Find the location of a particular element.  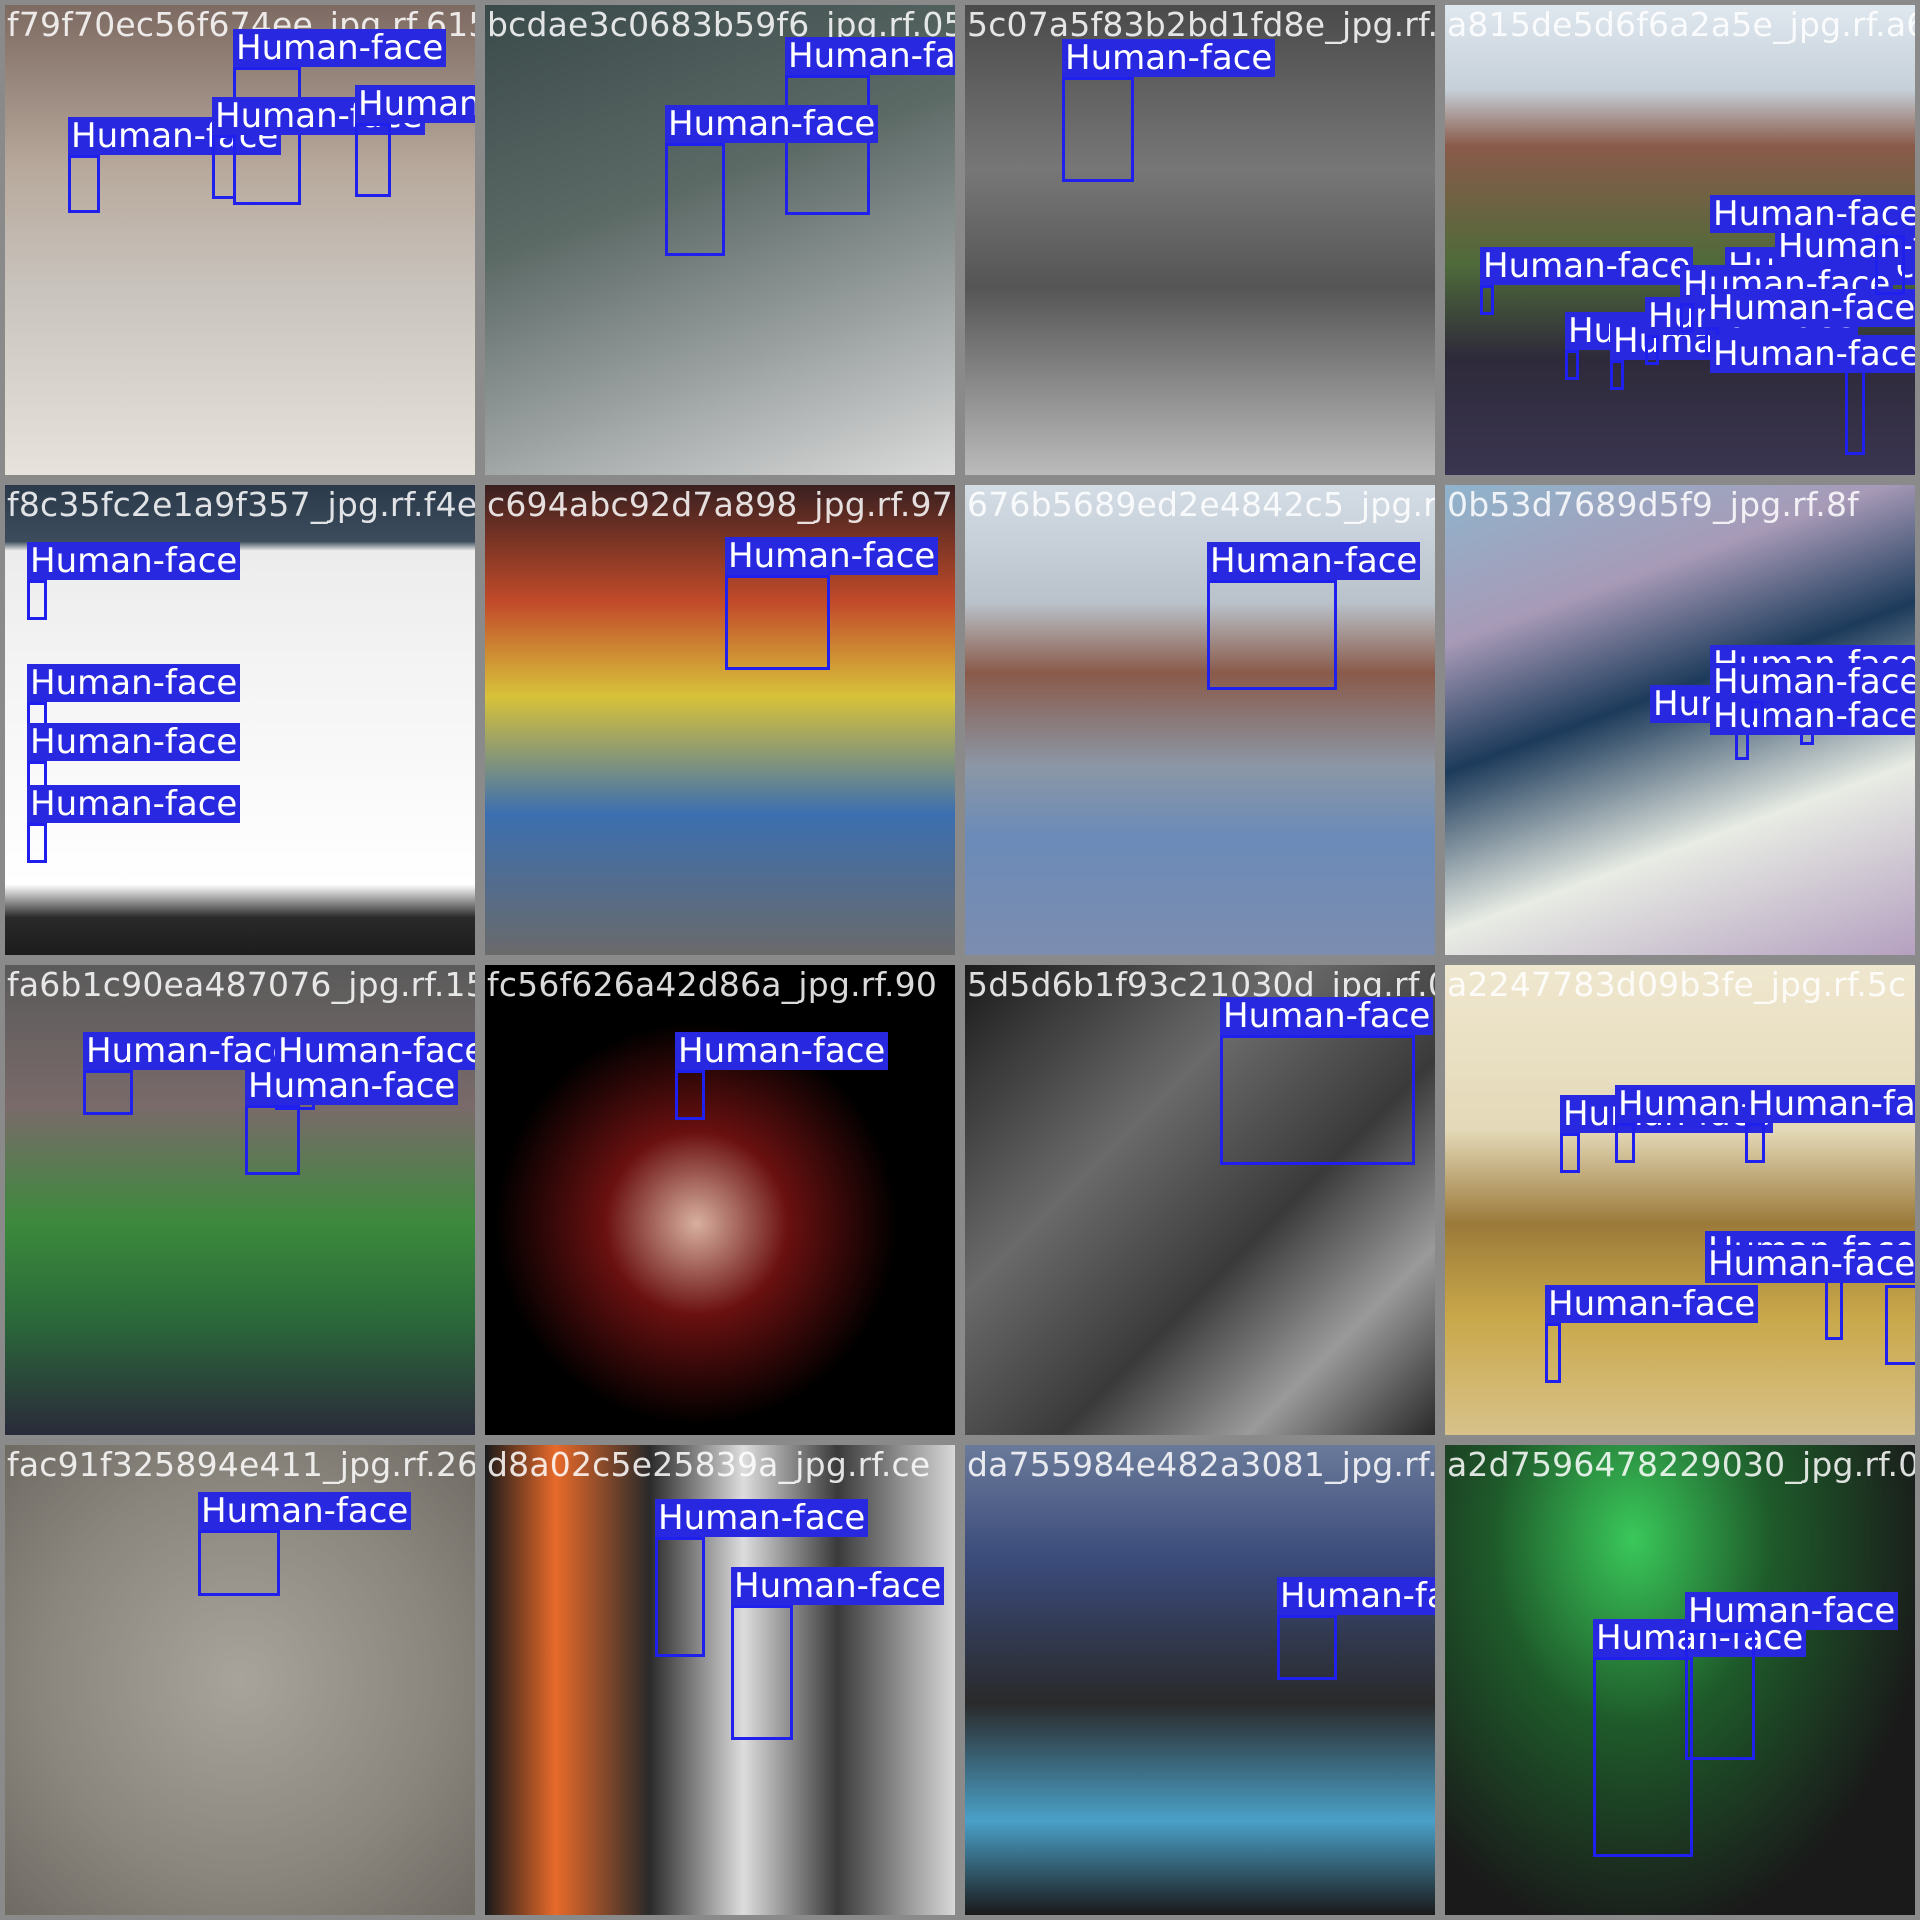

tile: da755984e482a3081_jpg.rf.9 Human-face is located at coordinates (1200, 1680).